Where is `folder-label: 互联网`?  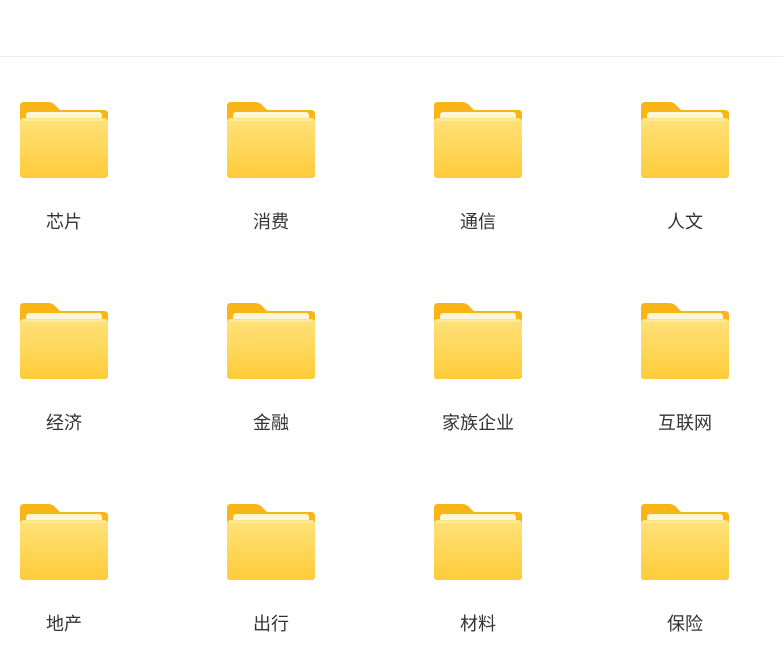
folder-label: 互联网 is located at coordinates (685, 423).